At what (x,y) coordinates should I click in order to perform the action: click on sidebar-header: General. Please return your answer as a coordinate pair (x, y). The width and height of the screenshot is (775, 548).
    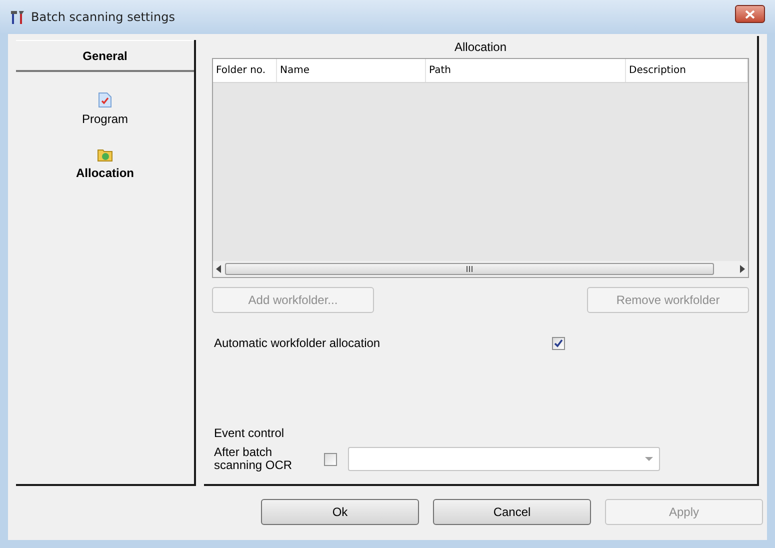
    Looking at the image, I should click on (105, 56).